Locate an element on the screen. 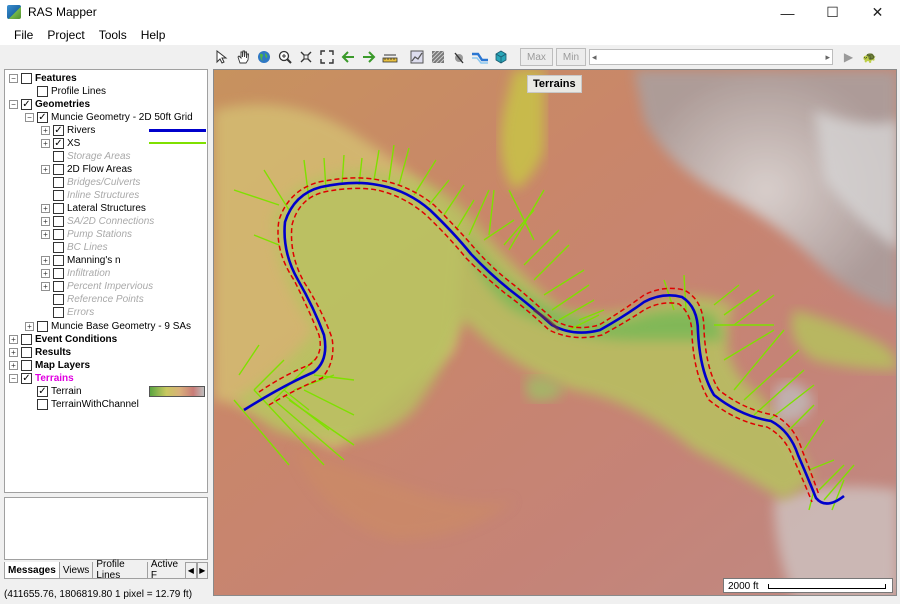 Image resolution: width=900 pixels, height=604 pixels. tree-row-features: − Features is located at coordinates (43, 78).